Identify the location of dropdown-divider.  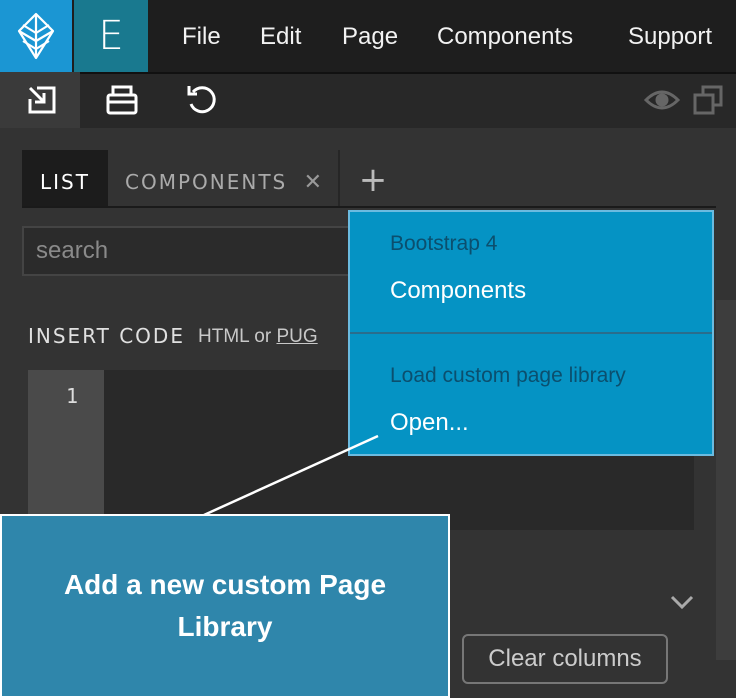
(531, 333).